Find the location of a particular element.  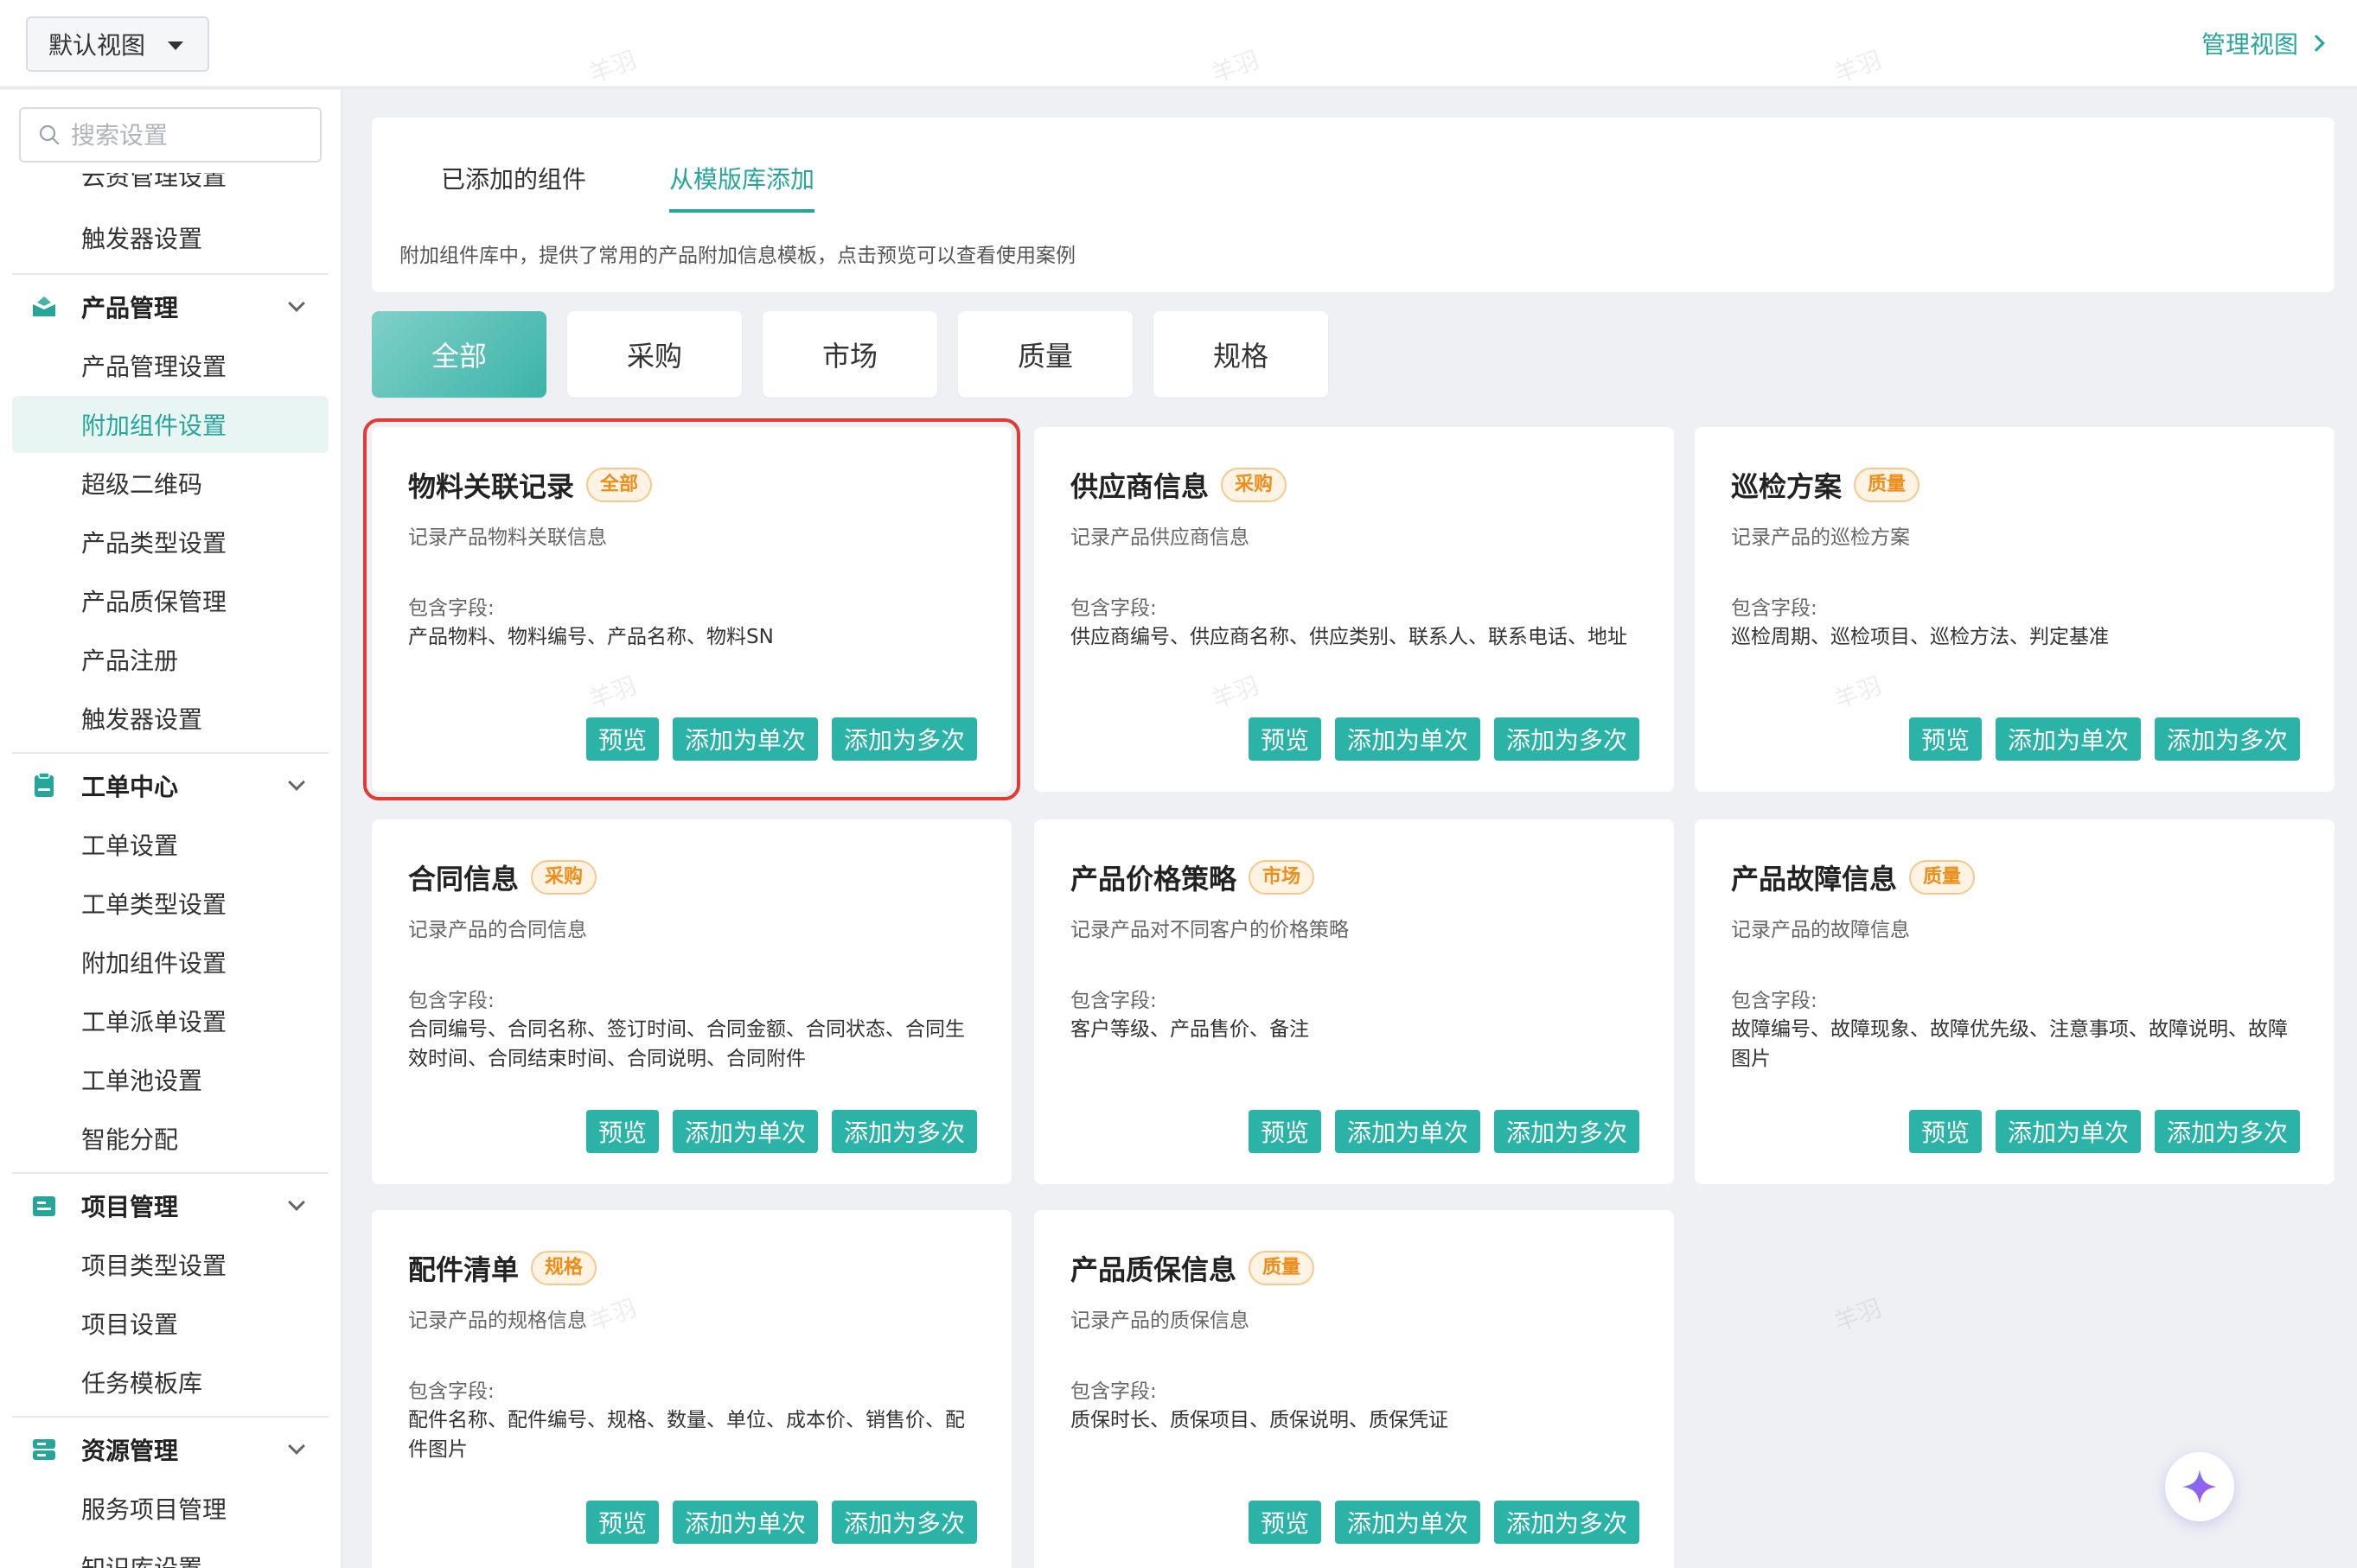

sidebar-group-product: 产品管理 is located at coordinates (171, 307).